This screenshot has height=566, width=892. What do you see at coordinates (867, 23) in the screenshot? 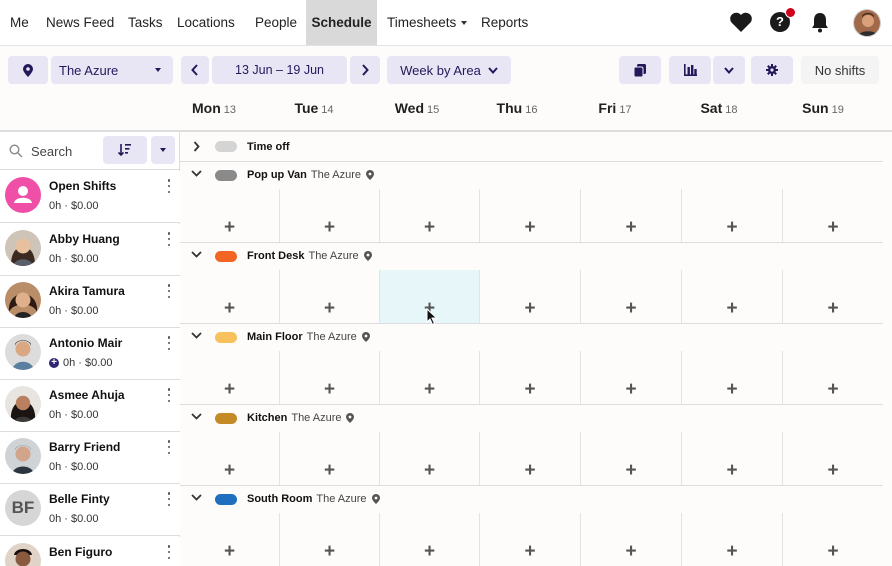
I see `profile-avatar` at bounding box center [867, 23].